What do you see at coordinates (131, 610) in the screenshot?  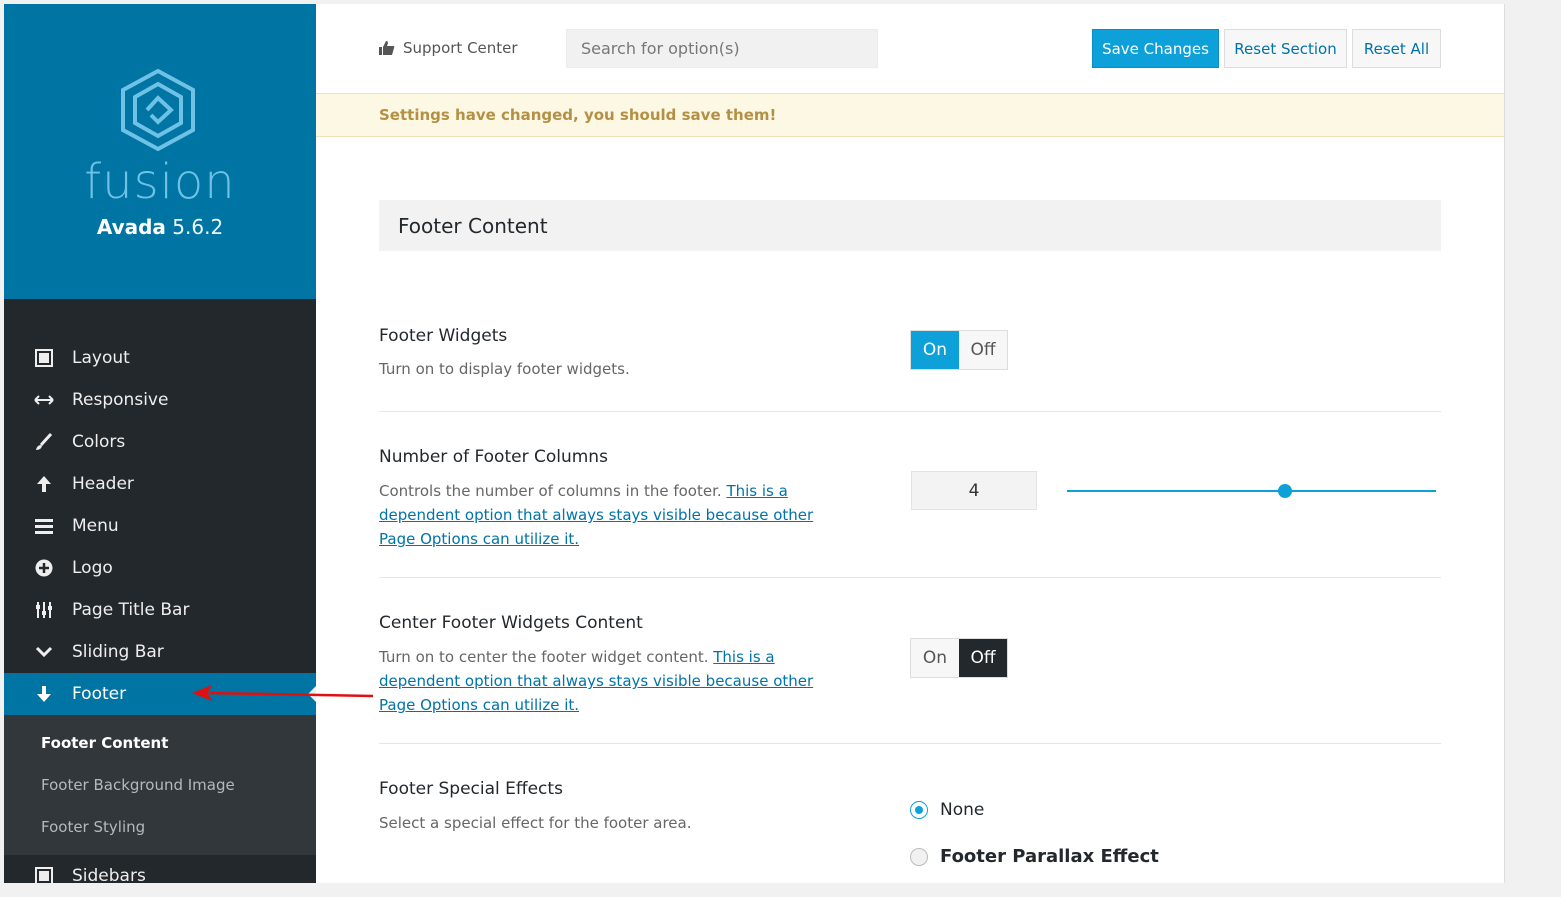 I see `sidebar-item-label: Page Title Bar` at bounding box center [131, 610].